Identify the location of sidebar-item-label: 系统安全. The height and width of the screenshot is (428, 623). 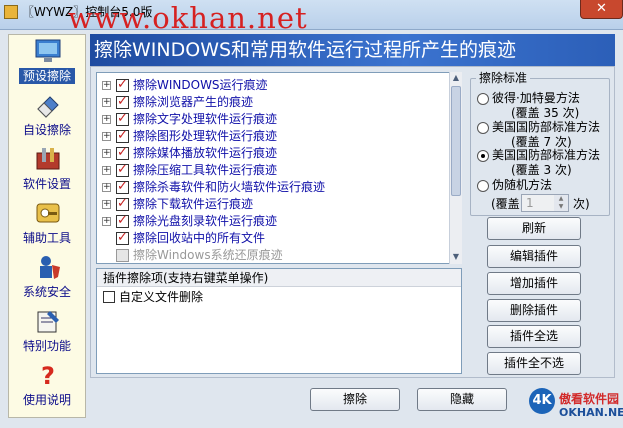
(46, 292).